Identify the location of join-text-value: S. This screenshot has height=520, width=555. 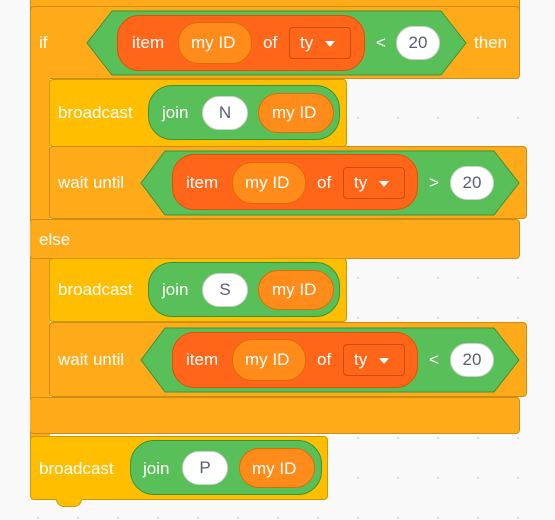
(225, 289).